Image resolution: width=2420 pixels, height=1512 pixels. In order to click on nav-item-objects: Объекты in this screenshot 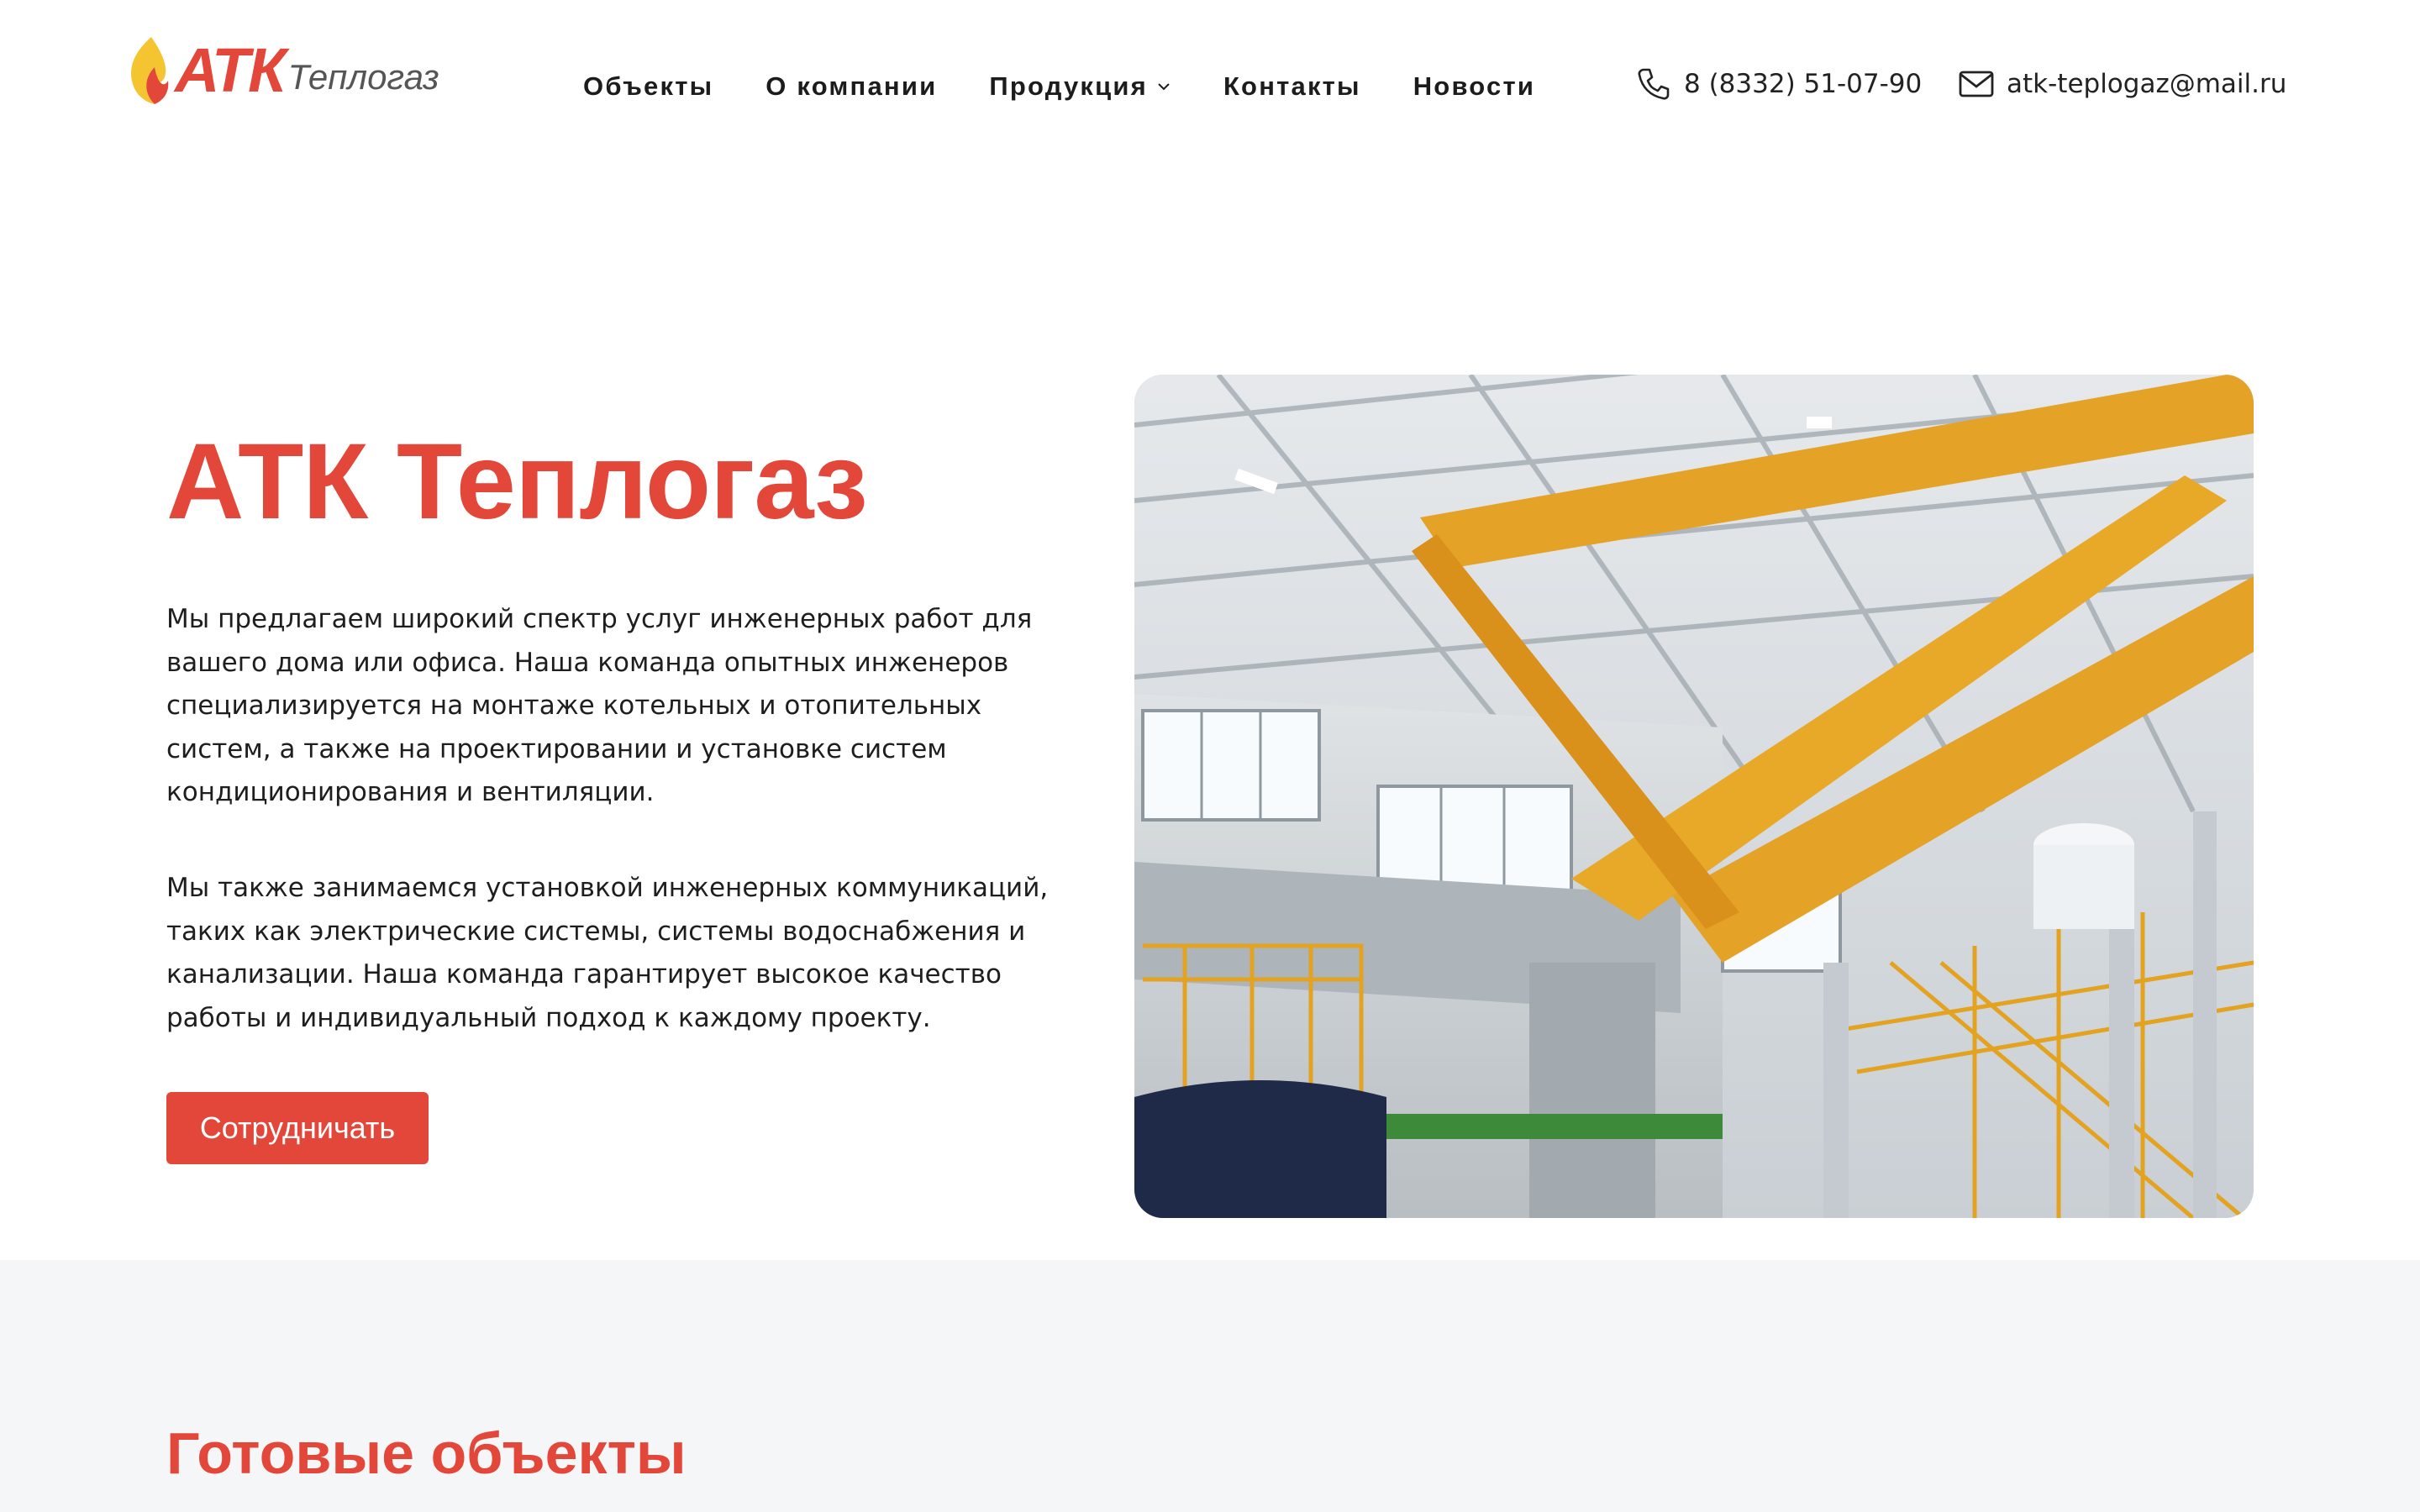, I will do `click(648, 86)`.